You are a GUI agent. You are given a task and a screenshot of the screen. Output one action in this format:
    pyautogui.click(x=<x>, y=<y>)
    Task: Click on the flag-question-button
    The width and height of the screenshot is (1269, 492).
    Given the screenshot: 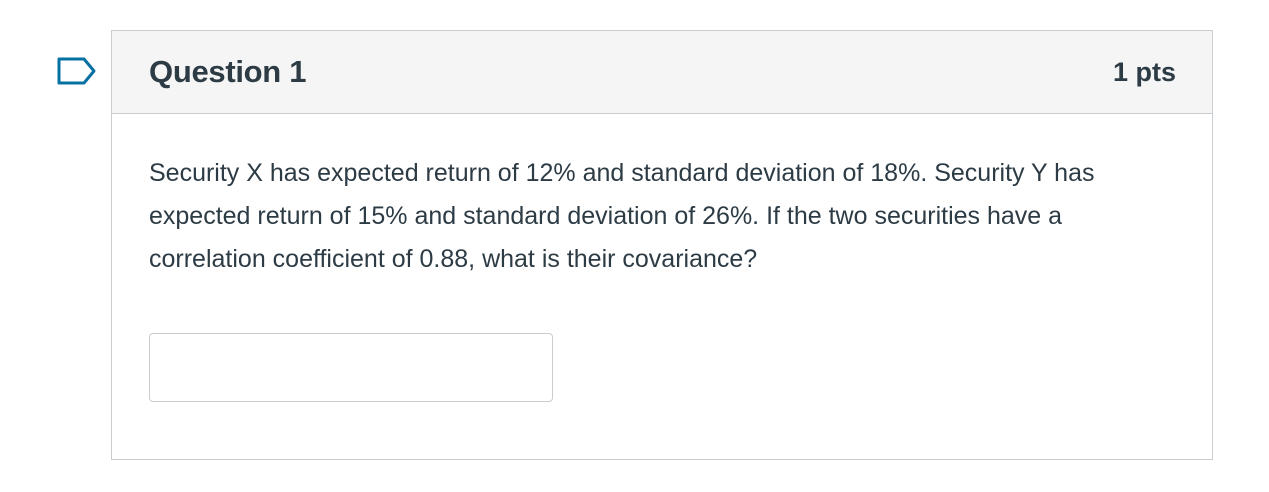 What is the action you would take?
    pyautogui.click(x=77, y=72)
    